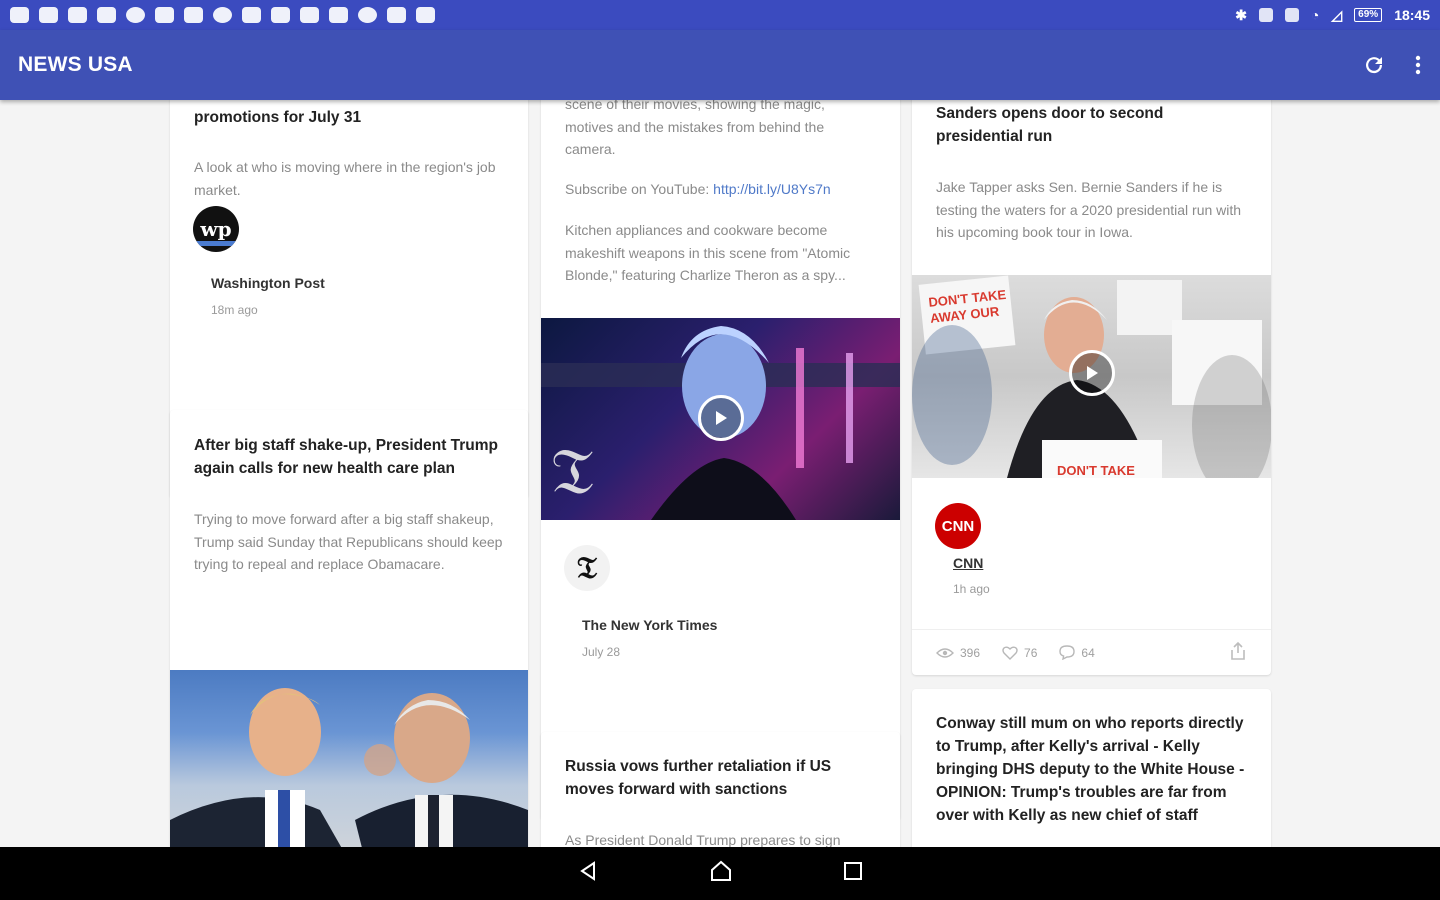  Describe the element at coordinates (1374, 65) in the screenshot. I see `refresh-icon` at that location.